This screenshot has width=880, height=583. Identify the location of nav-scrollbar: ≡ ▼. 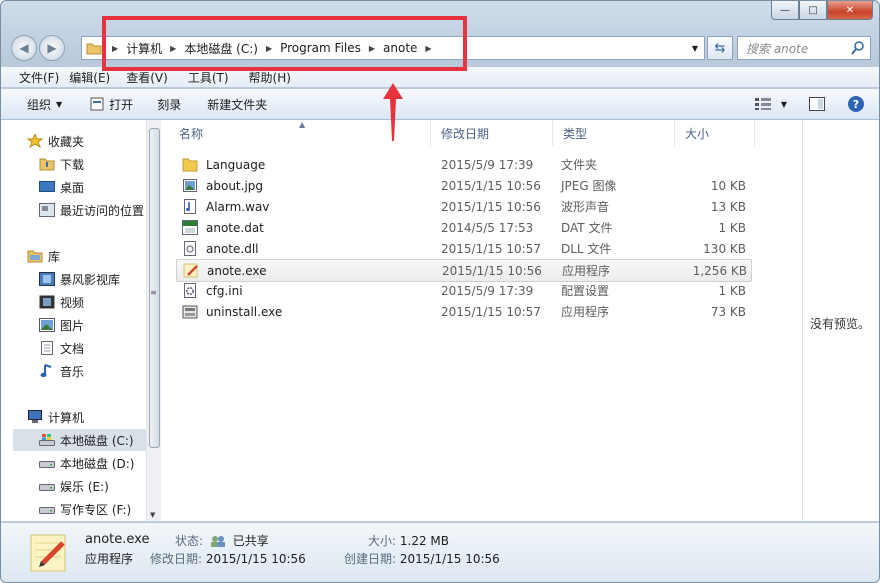
(153, 320).